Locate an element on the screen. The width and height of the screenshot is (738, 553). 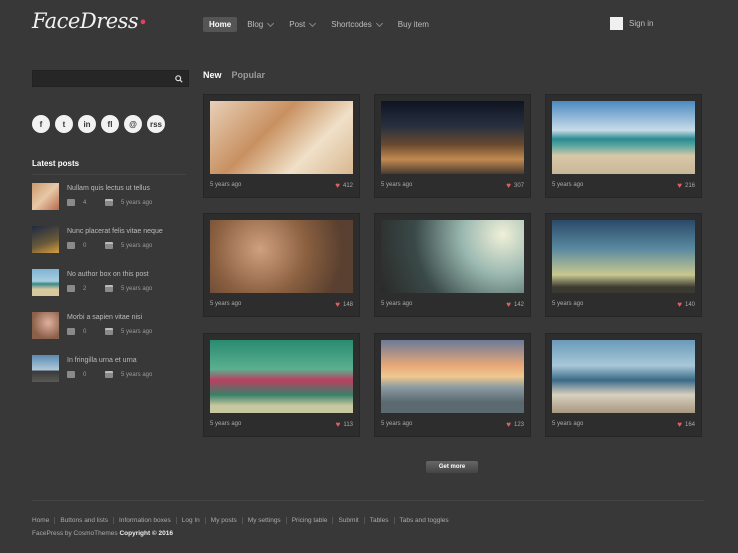
like-button: ♥ 140 is located at coordinates (686, 304).